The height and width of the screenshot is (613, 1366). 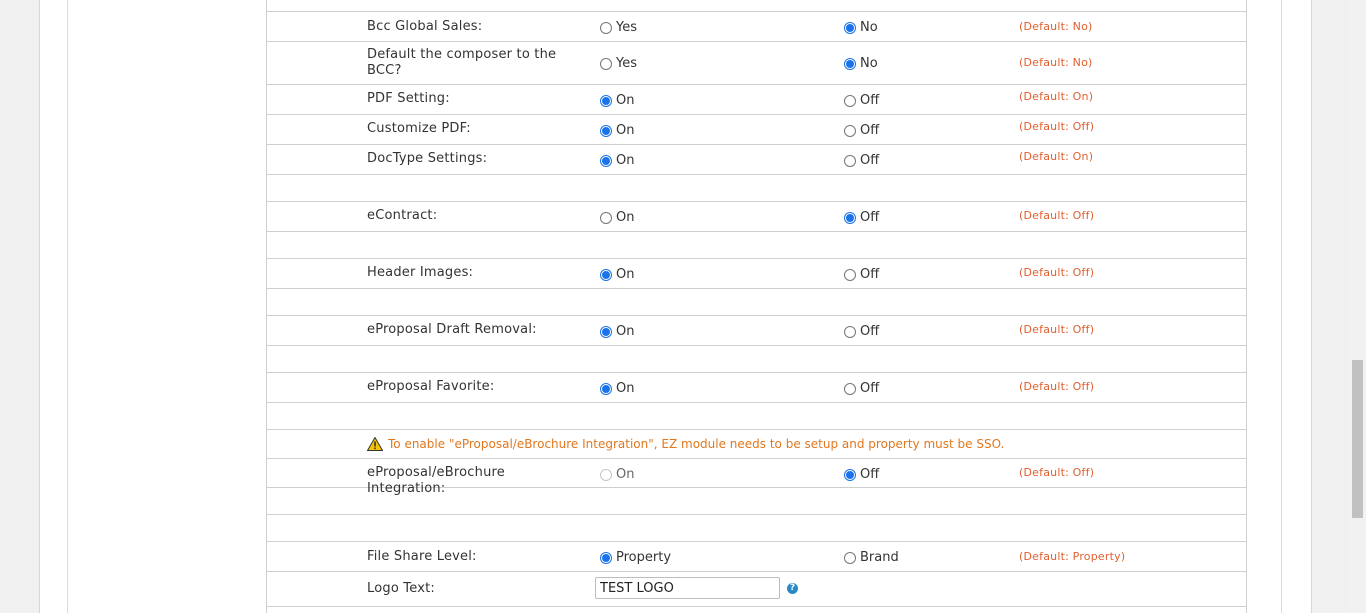 I want to click on radio-option-property: Property, so click(x=635, y=557).